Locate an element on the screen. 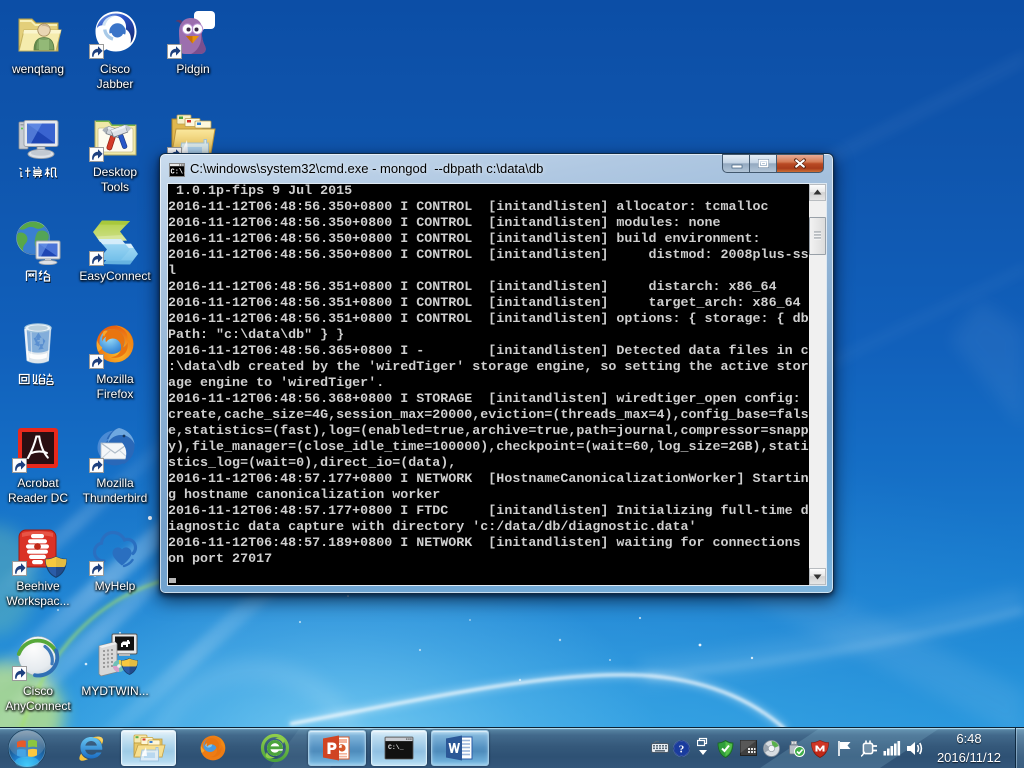 This screenshot has width=1024, height=768. svg-text: C:\. is located at coordinates (178, 173).